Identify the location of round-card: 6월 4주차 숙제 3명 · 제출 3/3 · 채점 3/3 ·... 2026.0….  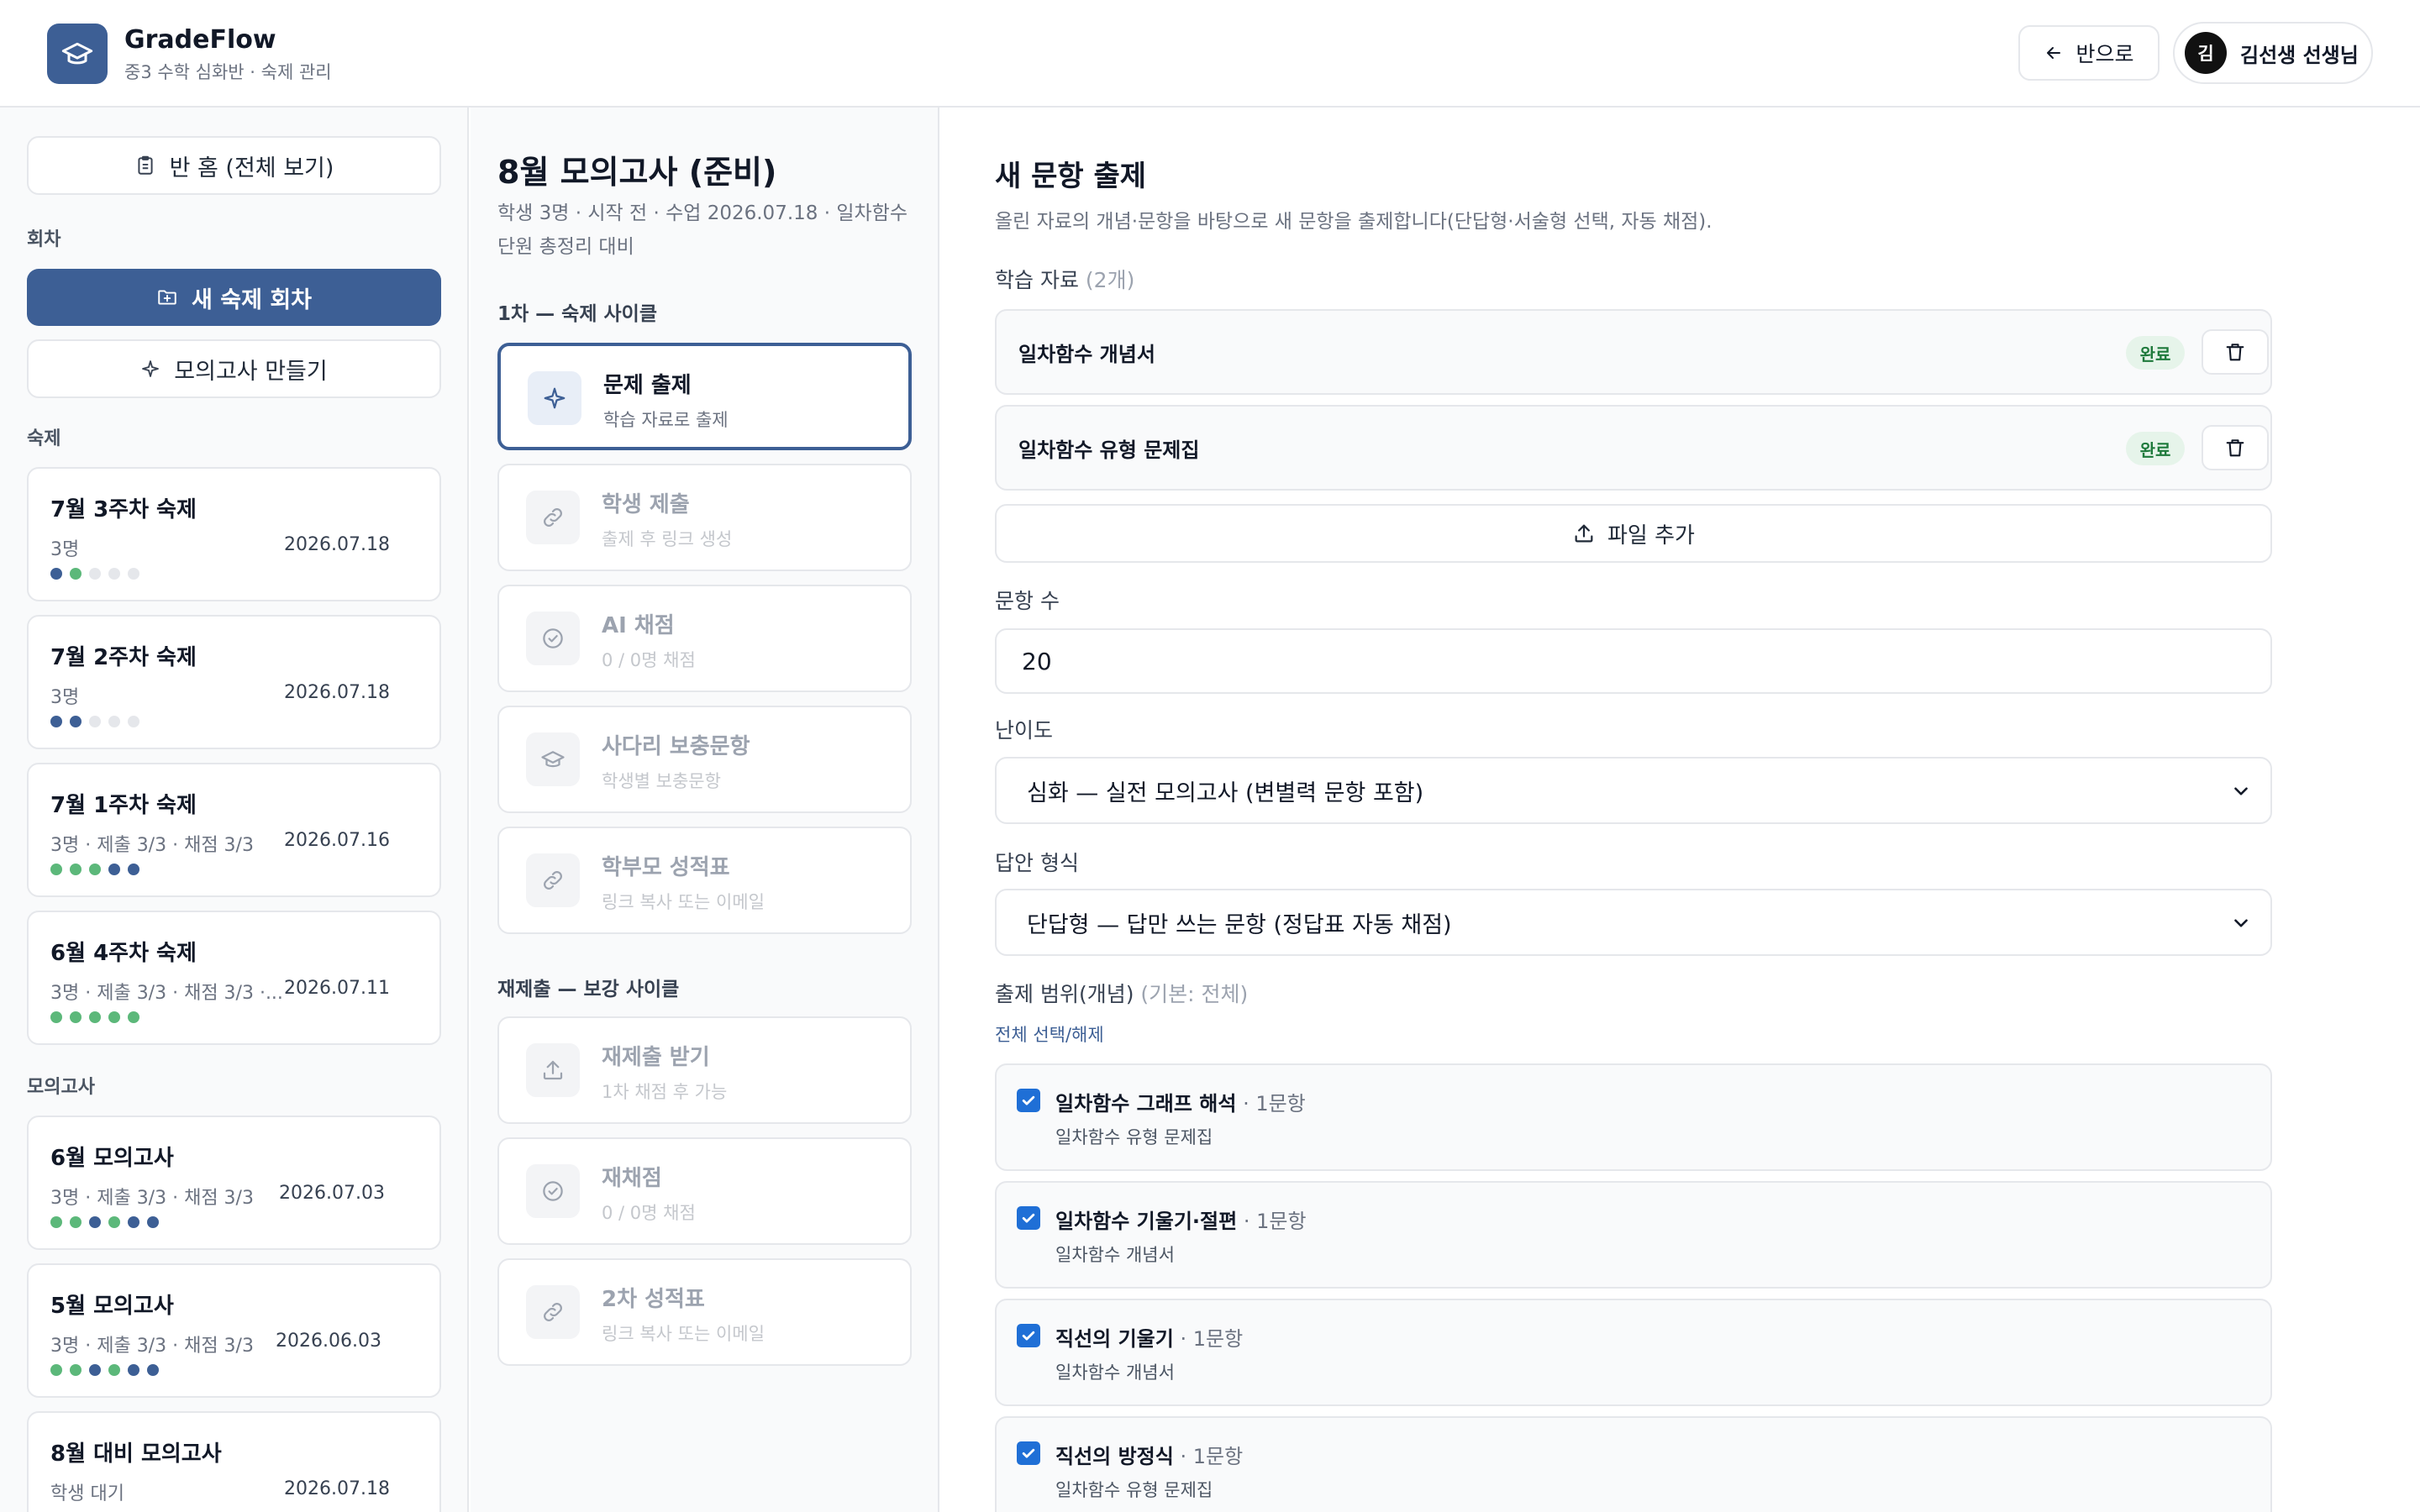
(234, 978).